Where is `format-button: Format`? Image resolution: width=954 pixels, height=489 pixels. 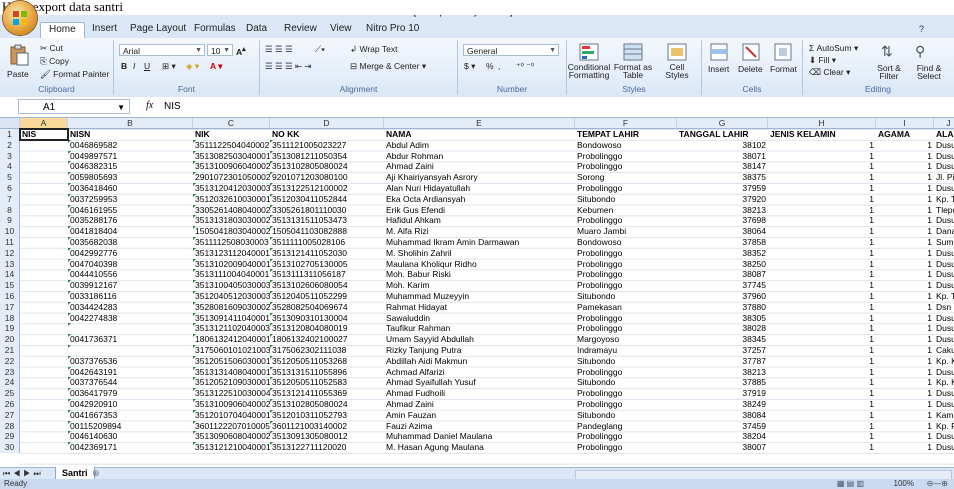 format-button: Format is located at coordinates (783, 69).